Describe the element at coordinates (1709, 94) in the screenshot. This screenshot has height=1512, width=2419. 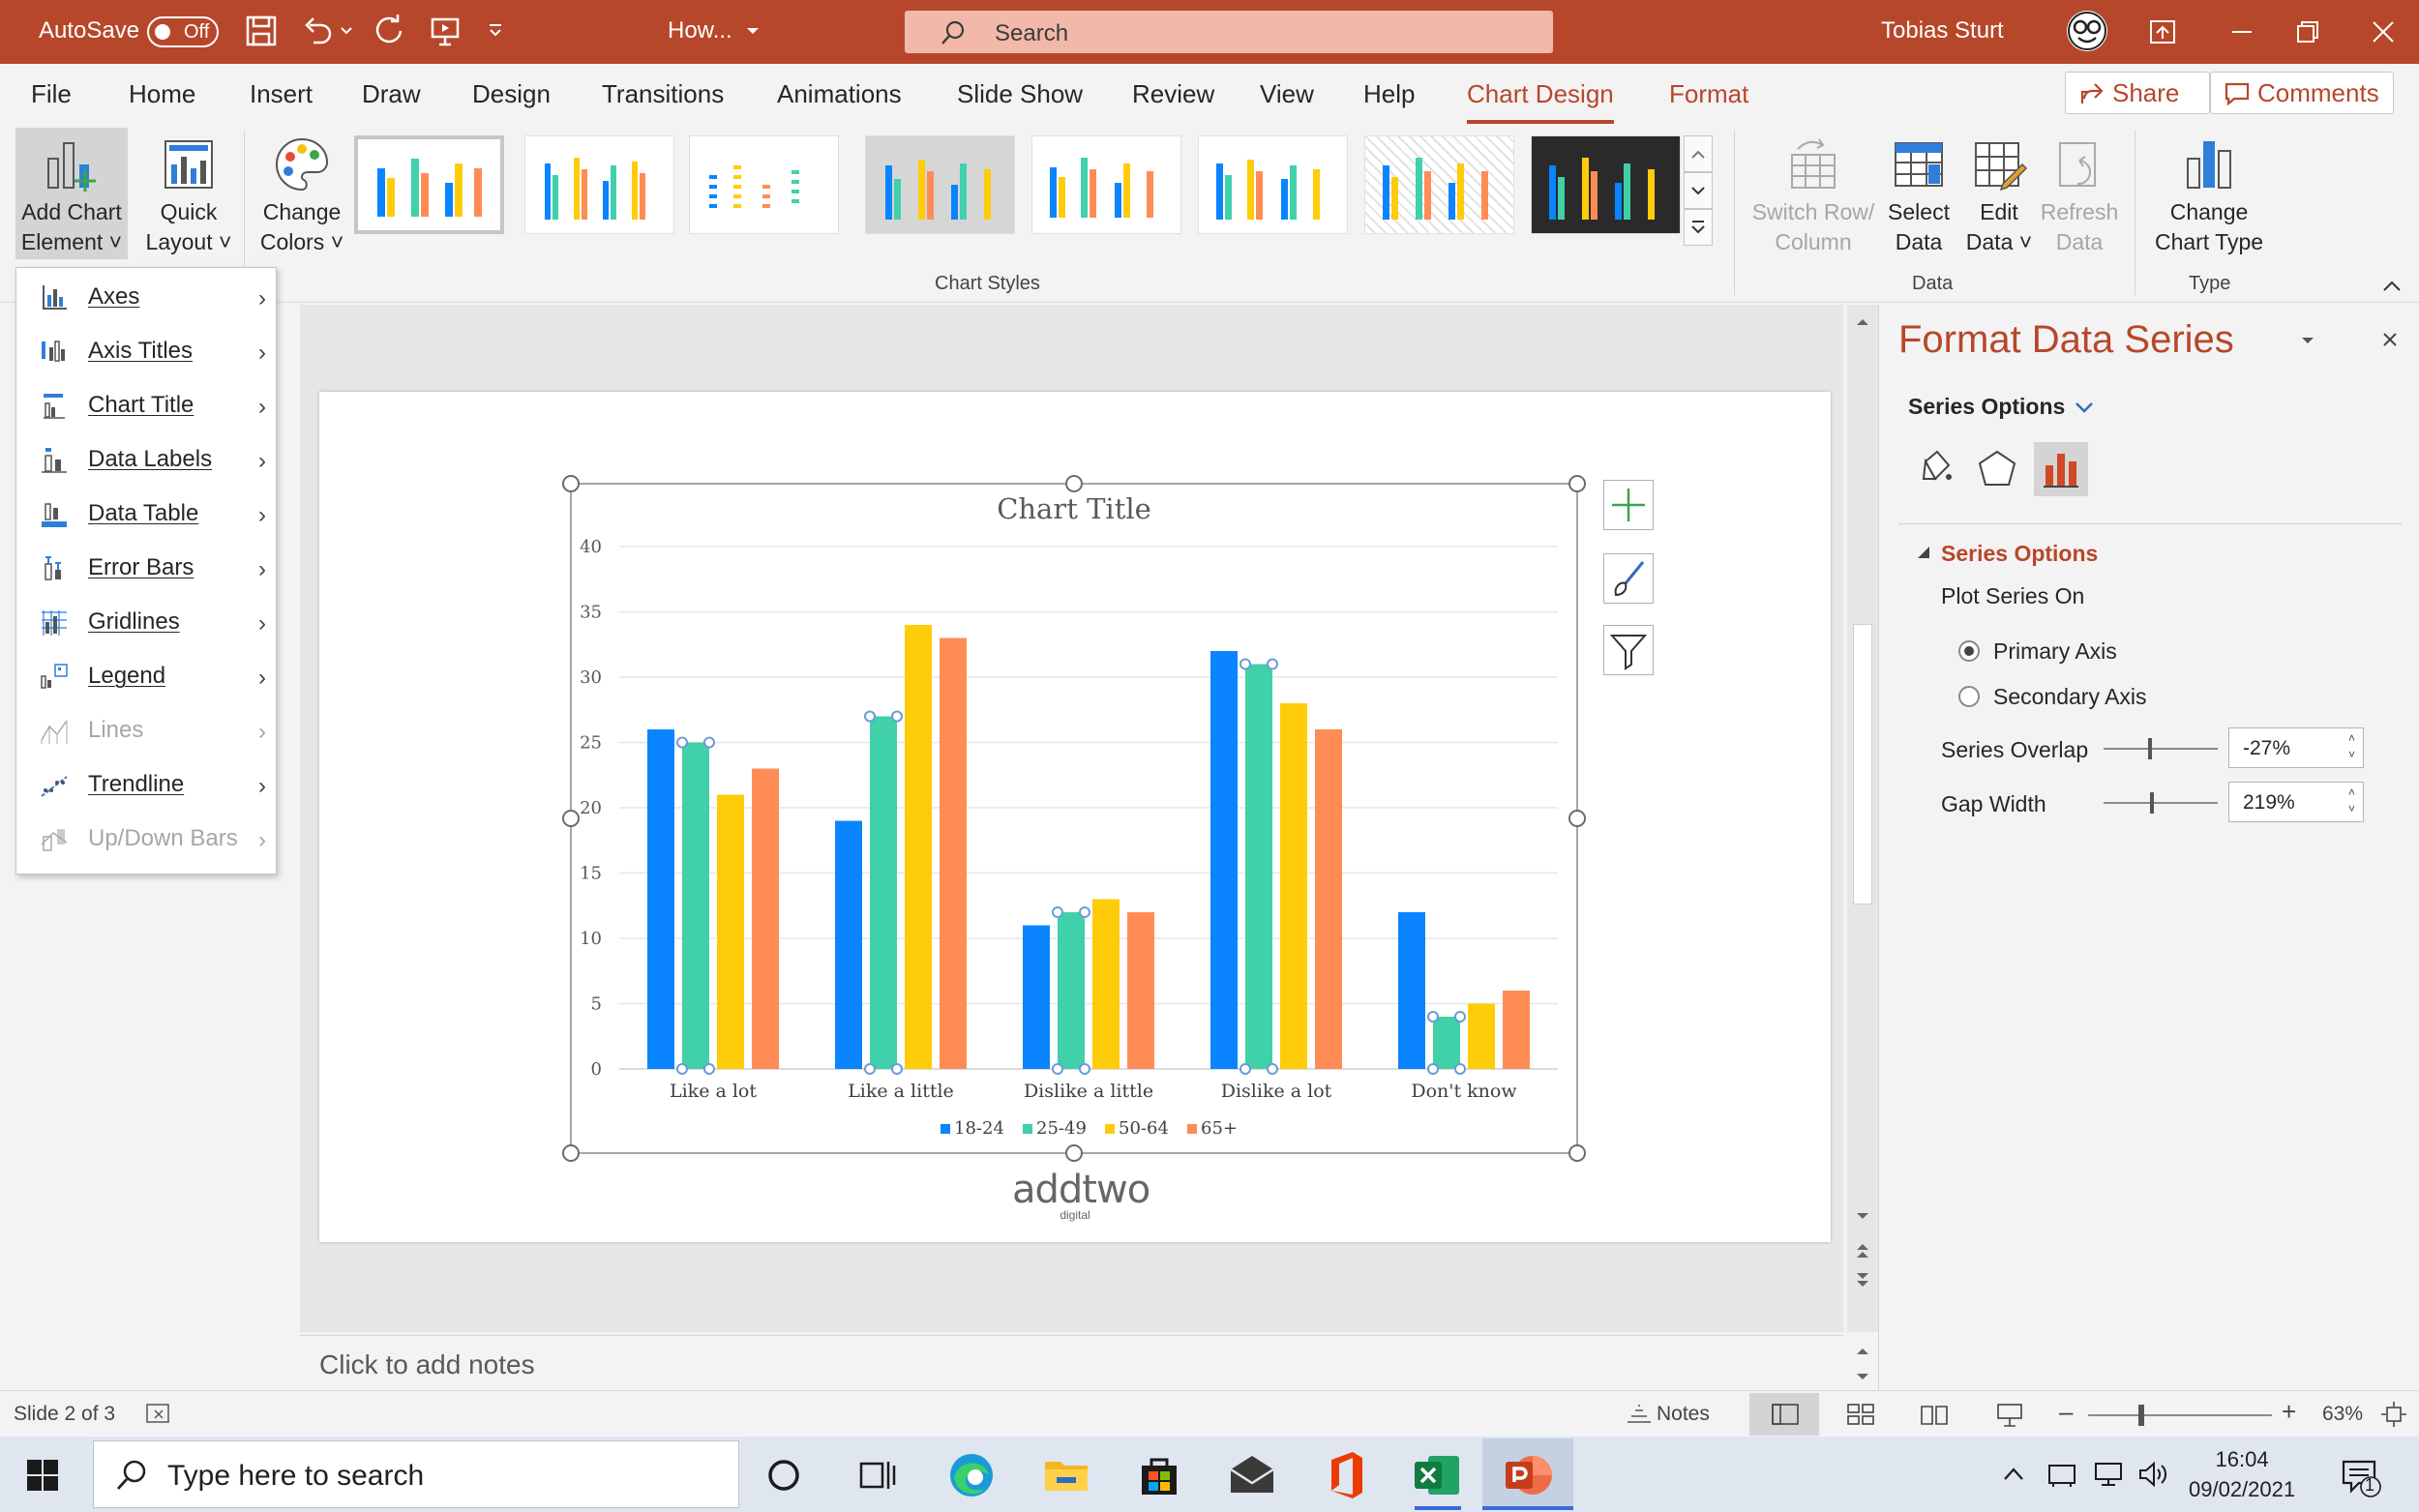
I see `tab-format: Format` at that location.